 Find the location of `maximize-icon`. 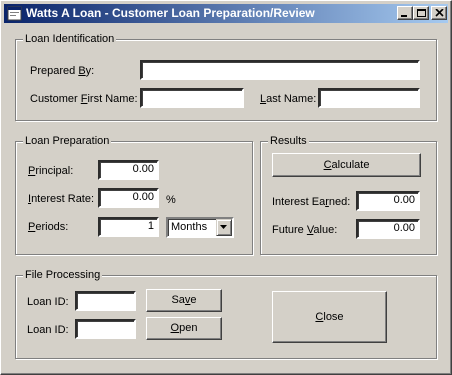

maximize-icon is located at coordinates (421, 13).